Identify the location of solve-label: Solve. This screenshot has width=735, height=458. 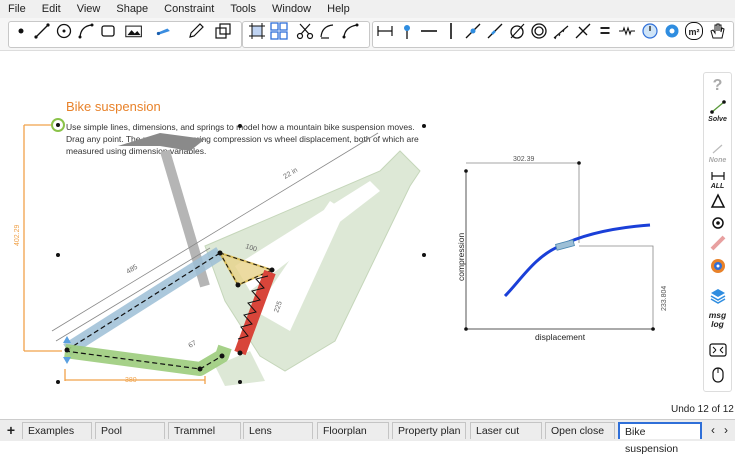
(717, 119).